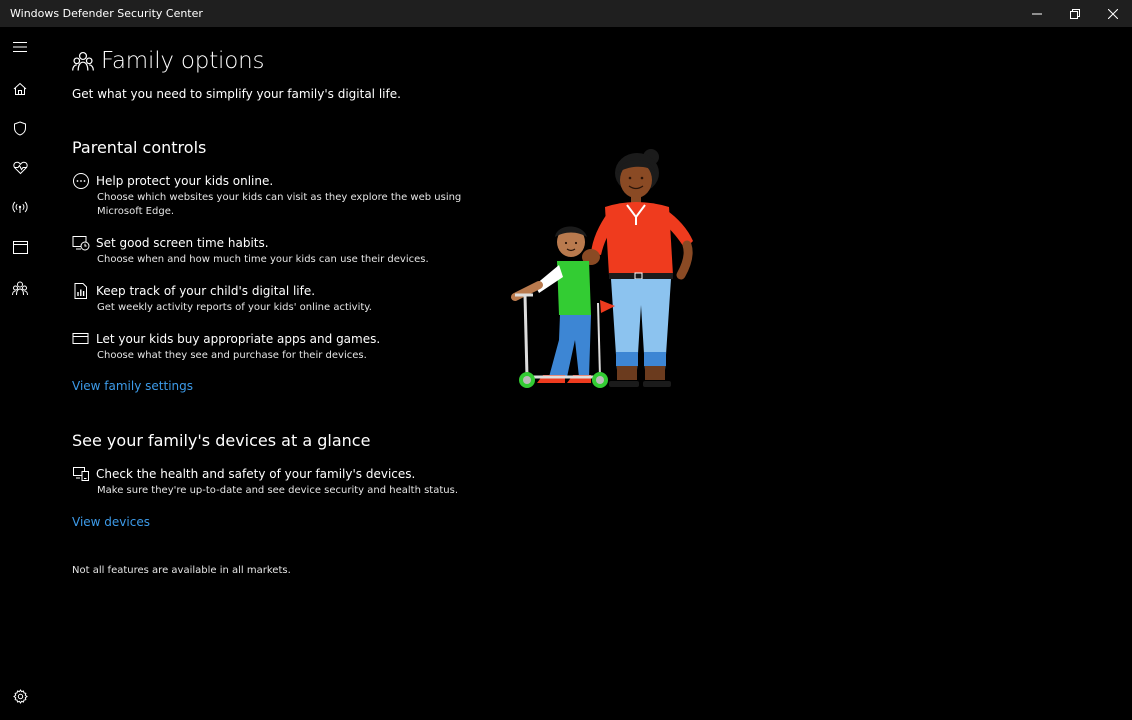  What do you see at coordinates (81, 474) in the screenshot?
I see `devices-icon` at bounding box center [81, 474].